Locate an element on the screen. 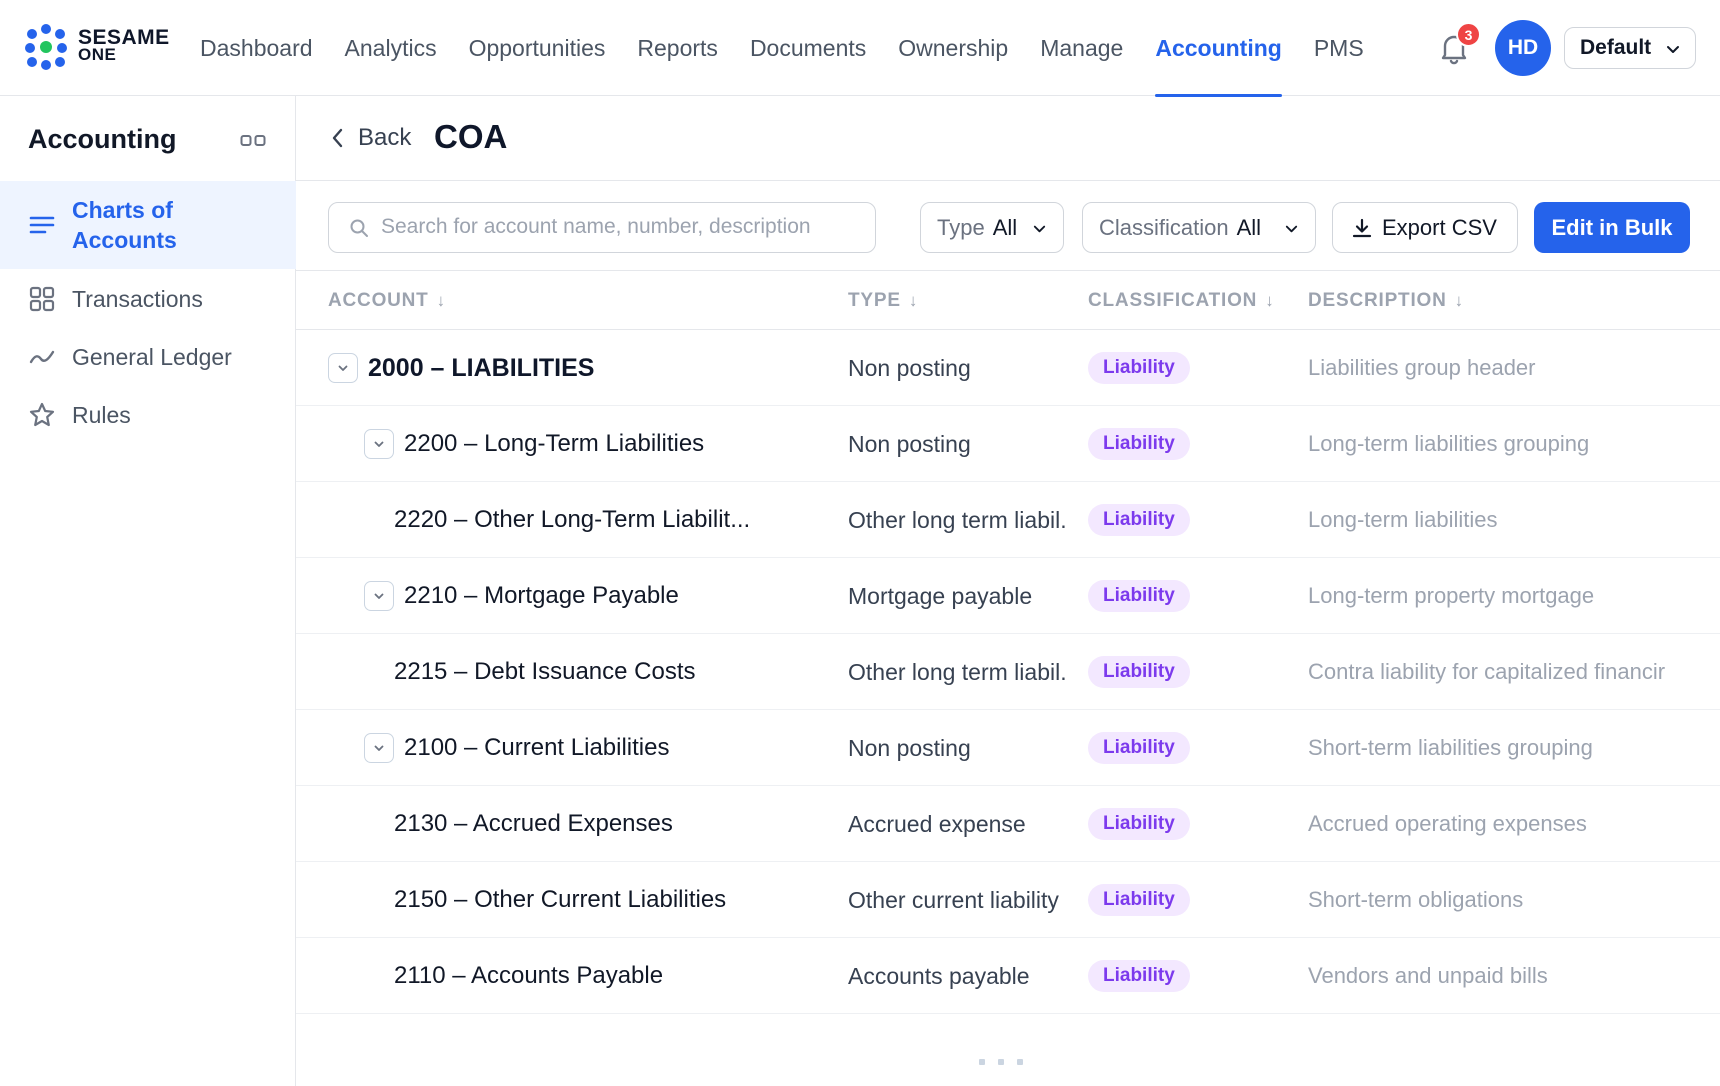 The width and height of the screenshot is (1720, 1086). collapse-sidebar-icon is located at coordinates (253, 141).